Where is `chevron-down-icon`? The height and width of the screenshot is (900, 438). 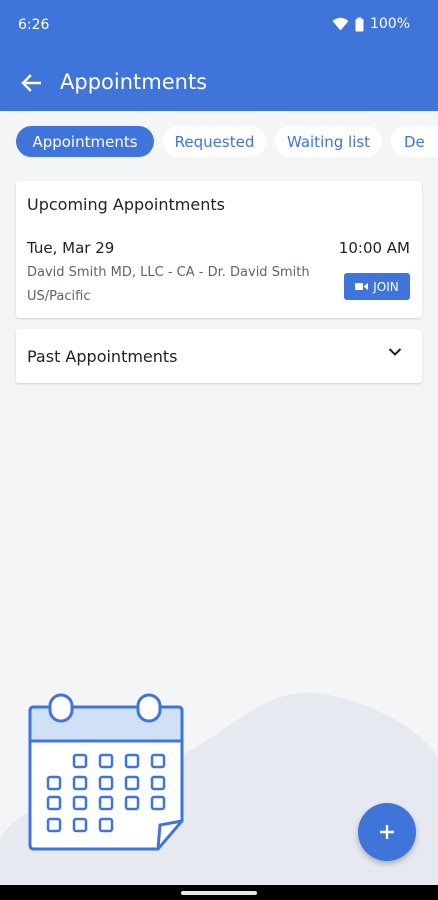
chevron-down-icon is located at coordinates (395, 352).